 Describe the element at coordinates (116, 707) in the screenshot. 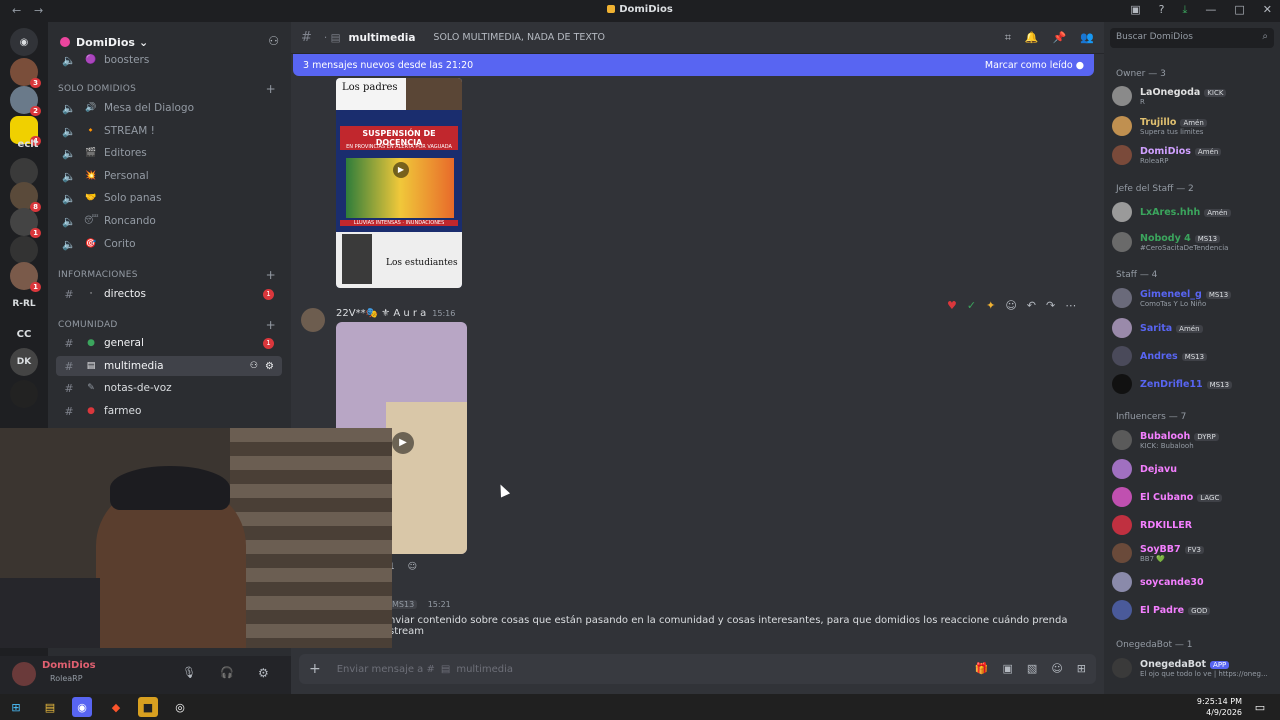

I see `brave-browser-icon: ◆` at that location.